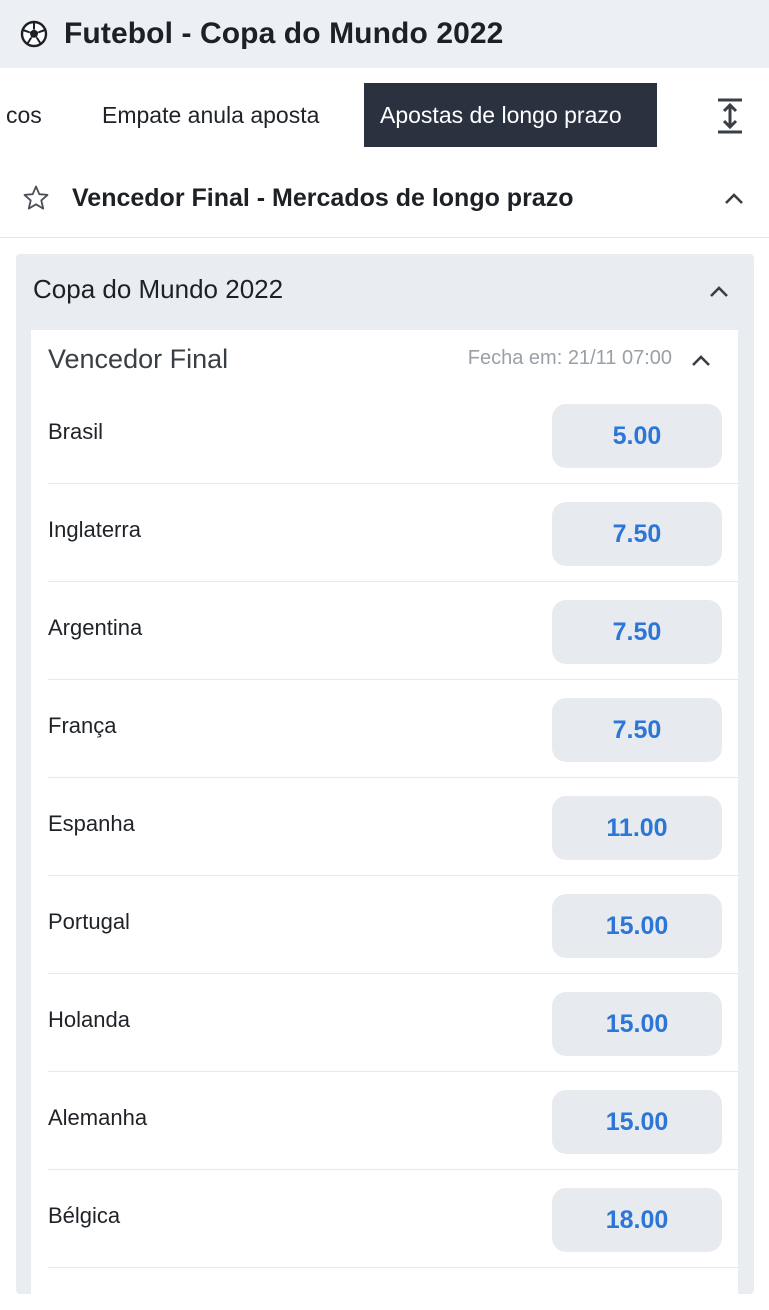  I want to click on selection-row: França 7.50, so click(393, 729).